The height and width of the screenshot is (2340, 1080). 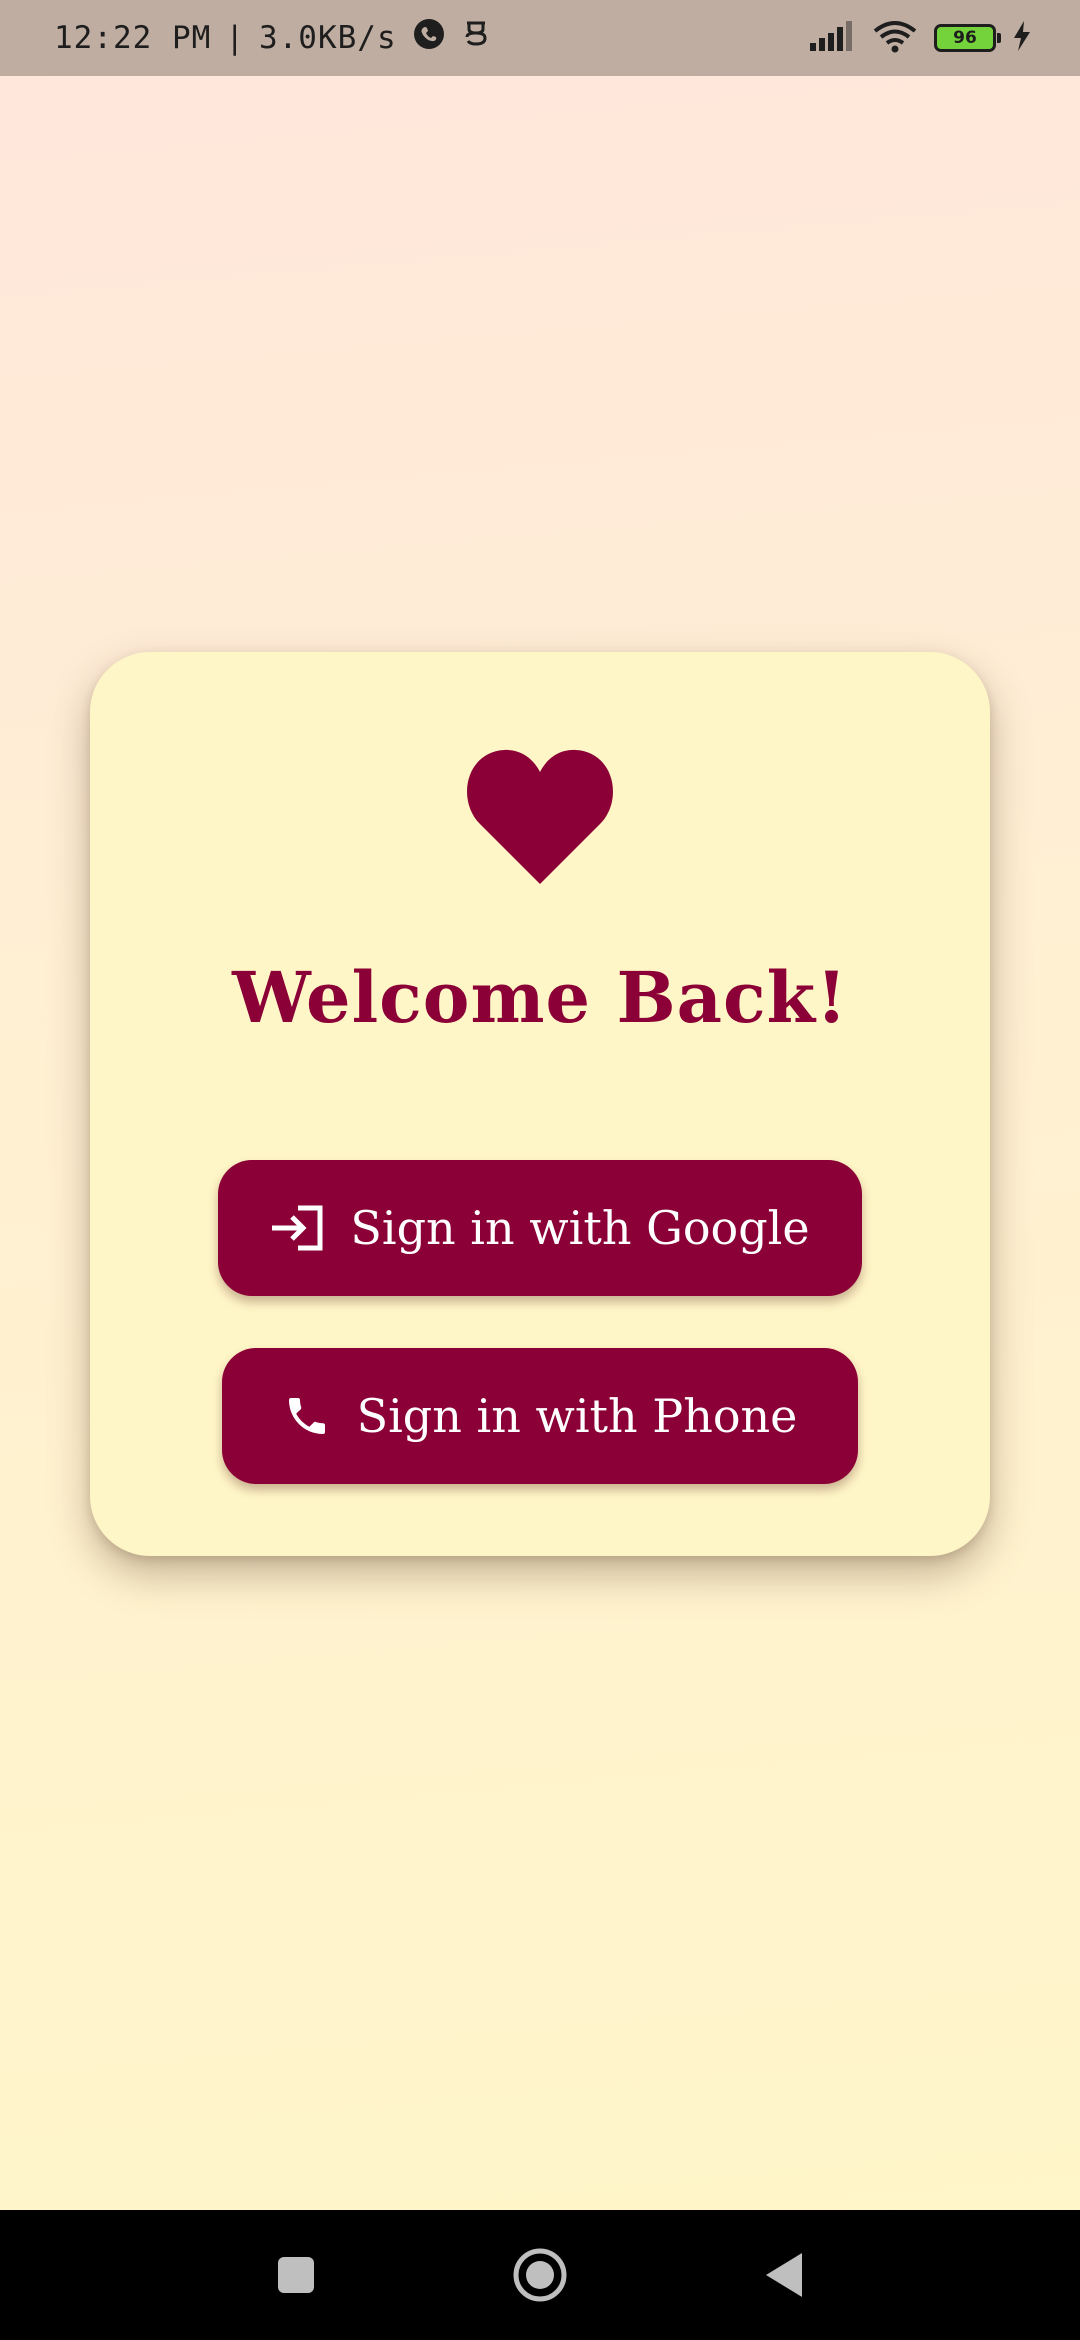 What do you see at coordinates (832, 38) in the screenshot?
I see `signal-icon` at bounding box center [832, 38].